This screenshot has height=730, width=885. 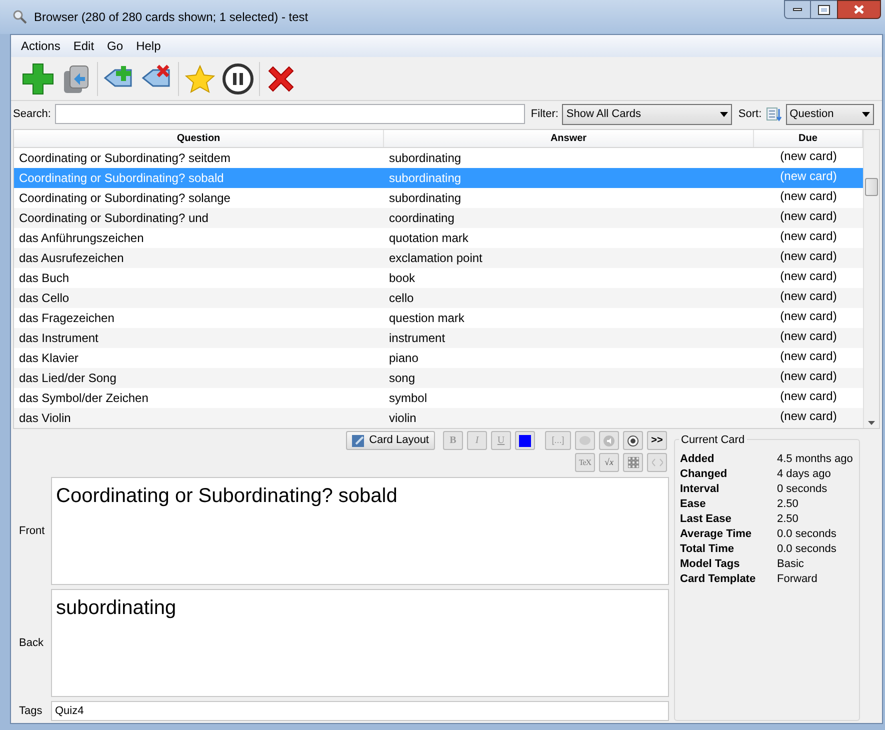 What do you see at coordinates (871, 279) in the screenshot?
I see `scrollbar` at bounding box center [871, 279].